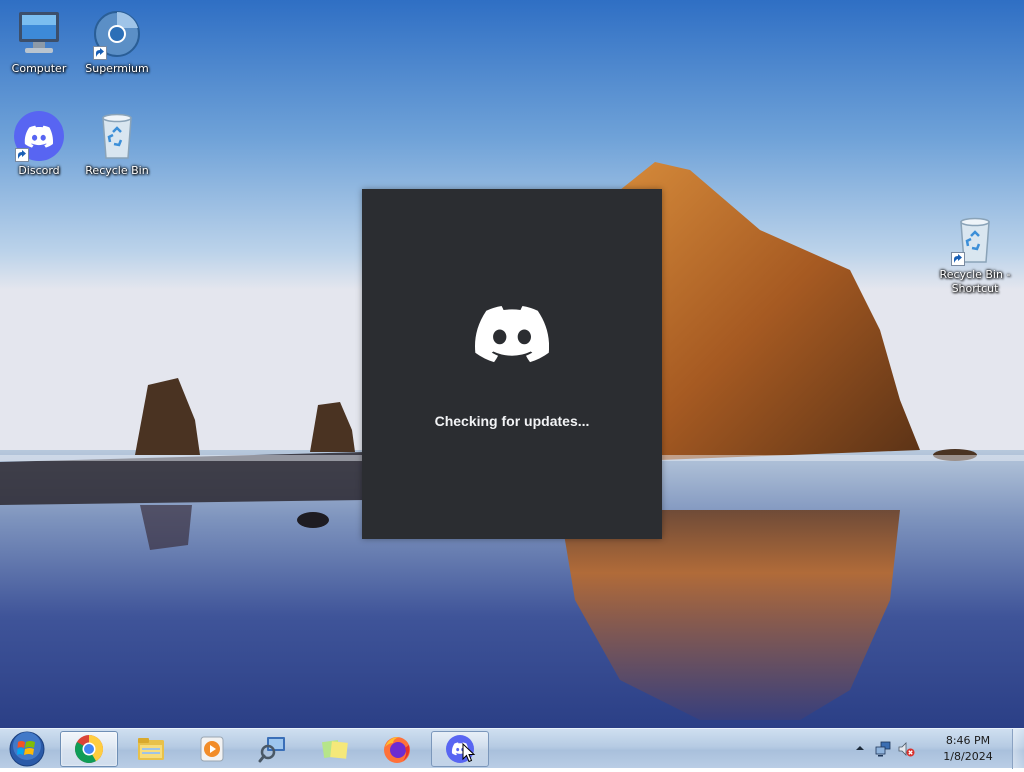  I want to click on taskbar-button-firefox, so click(397, 749).